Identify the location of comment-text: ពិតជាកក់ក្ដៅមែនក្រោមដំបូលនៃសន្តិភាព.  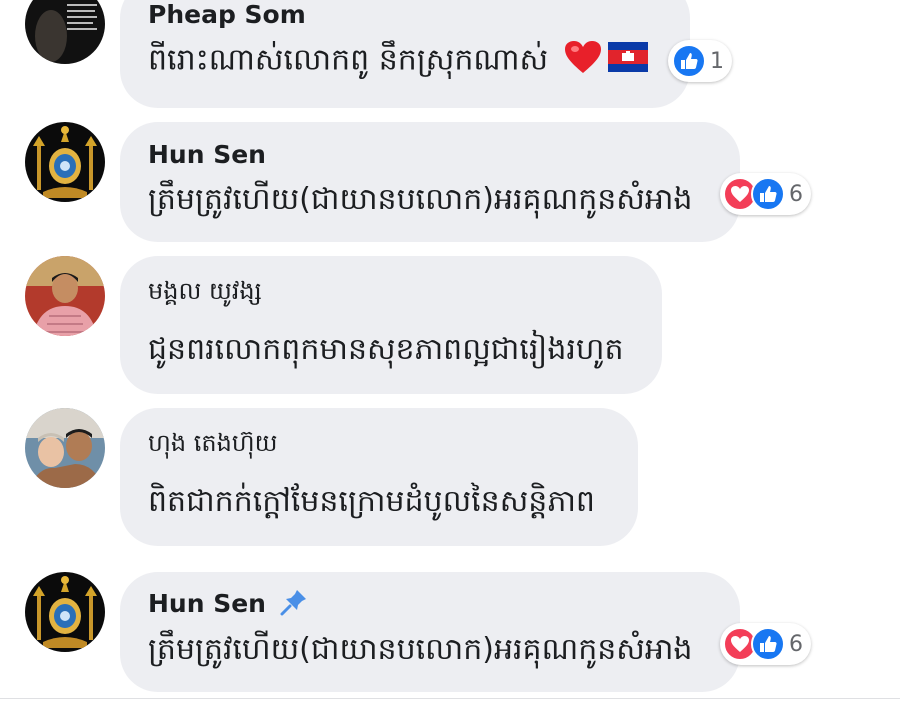
(371, 501).